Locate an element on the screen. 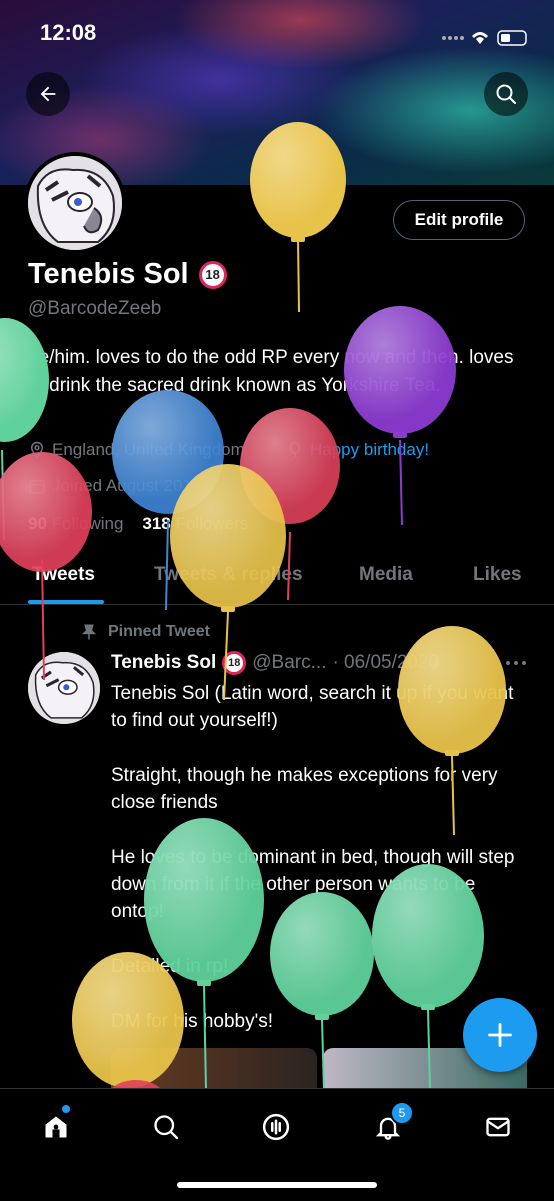 This screenshot has width=554, height=1201. profile-joined-row: Joined August 2018 is located at coordinates (114, 486).